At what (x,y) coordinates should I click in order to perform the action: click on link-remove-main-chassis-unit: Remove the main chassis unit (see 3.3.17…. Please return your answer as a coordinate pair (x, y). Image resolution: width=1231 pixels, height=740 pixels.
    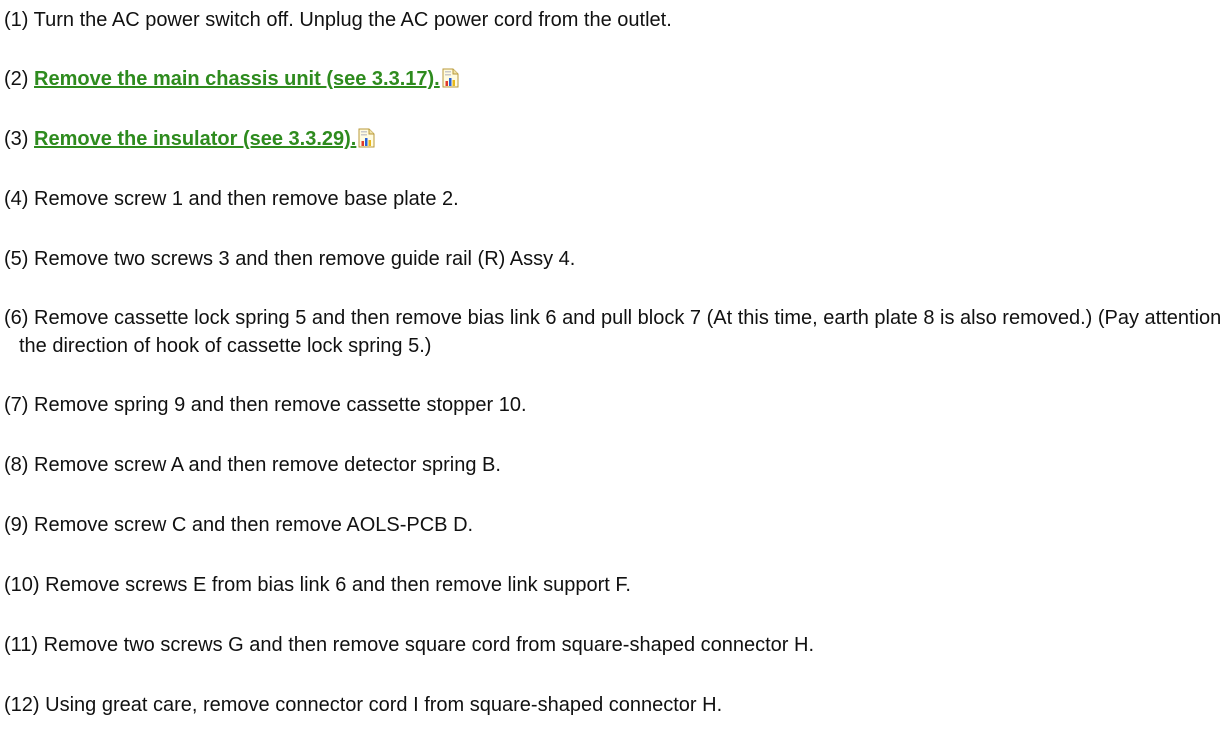
    Looking at the image, I should click on (237, 79).